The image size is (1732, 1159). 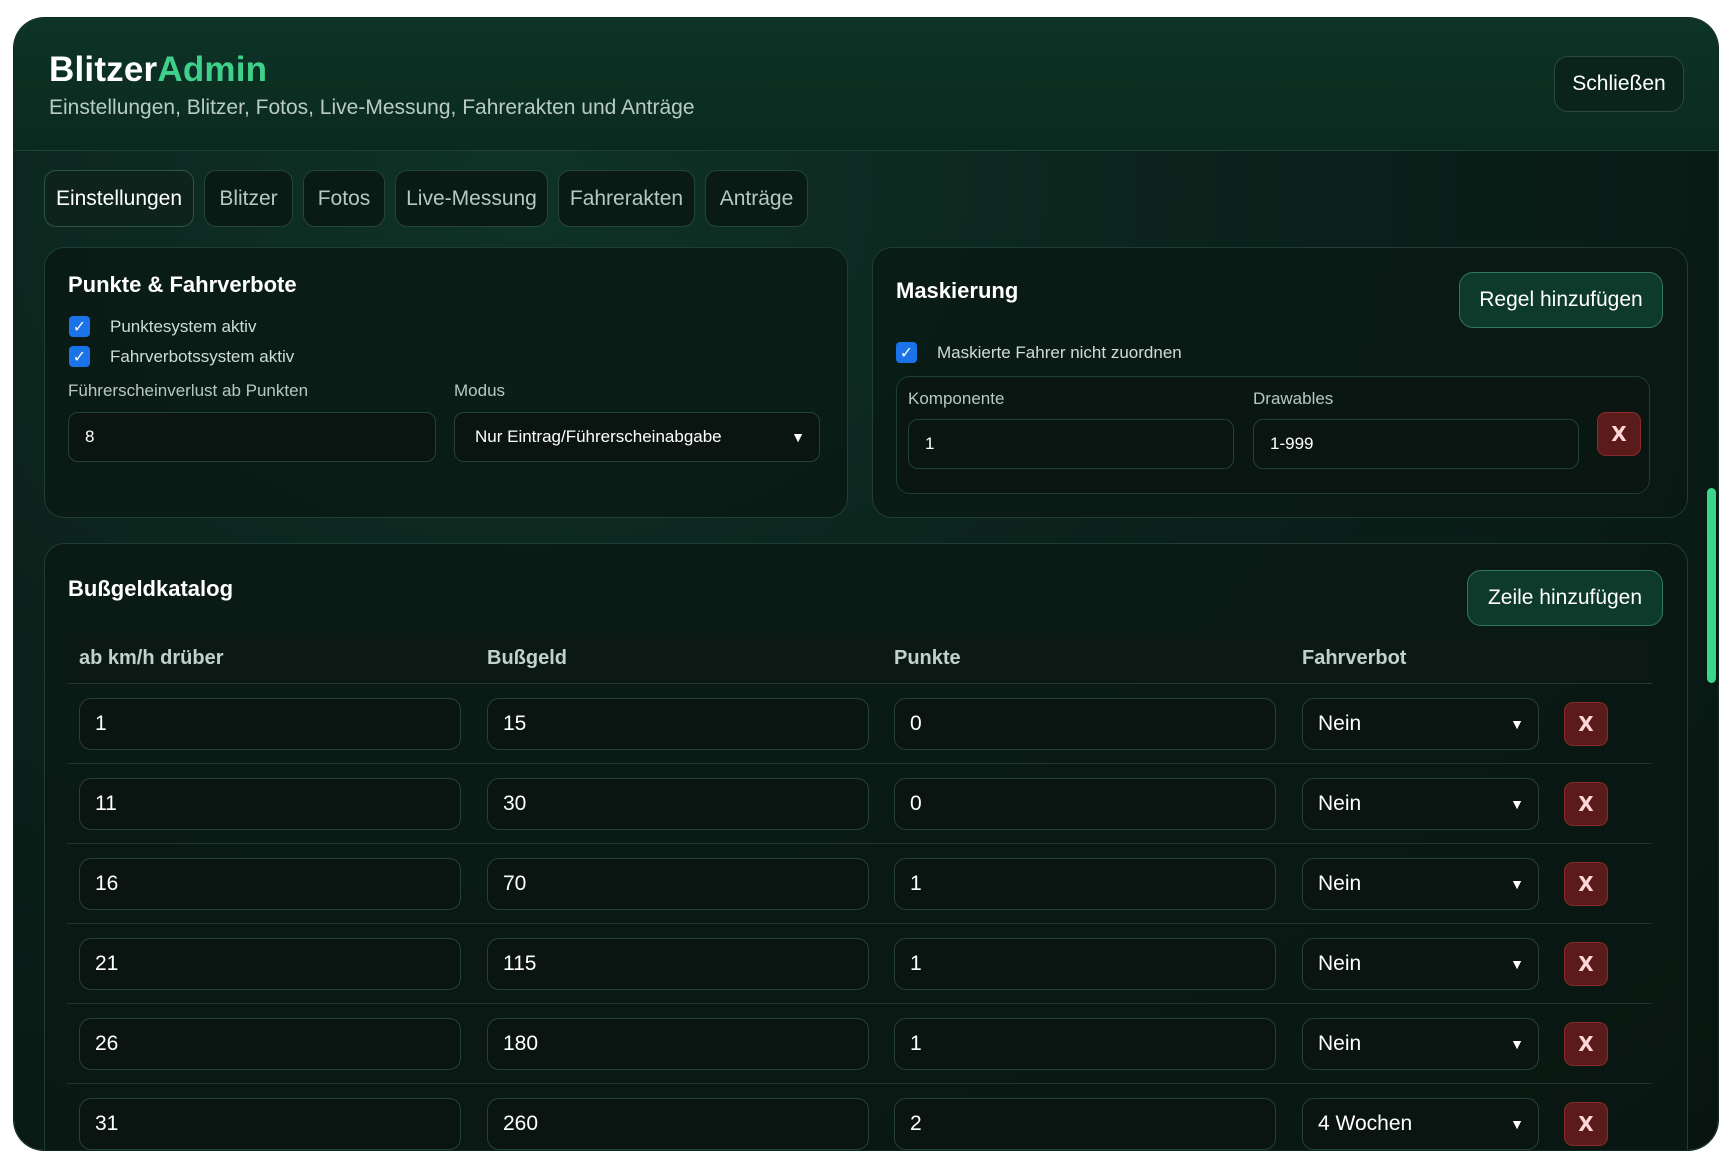 What do you see at coordinates (151, 658) in the screenshot?
I see `column-header-kmh: ab km/h drüber` at bounding box center [151, 658].